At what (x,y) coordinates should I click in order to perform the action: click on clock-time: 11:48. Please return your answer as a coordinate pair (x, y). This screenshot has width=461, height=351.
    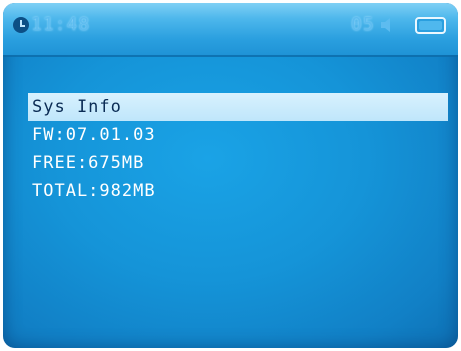
    Looking at the image, I should click on (61, 24).